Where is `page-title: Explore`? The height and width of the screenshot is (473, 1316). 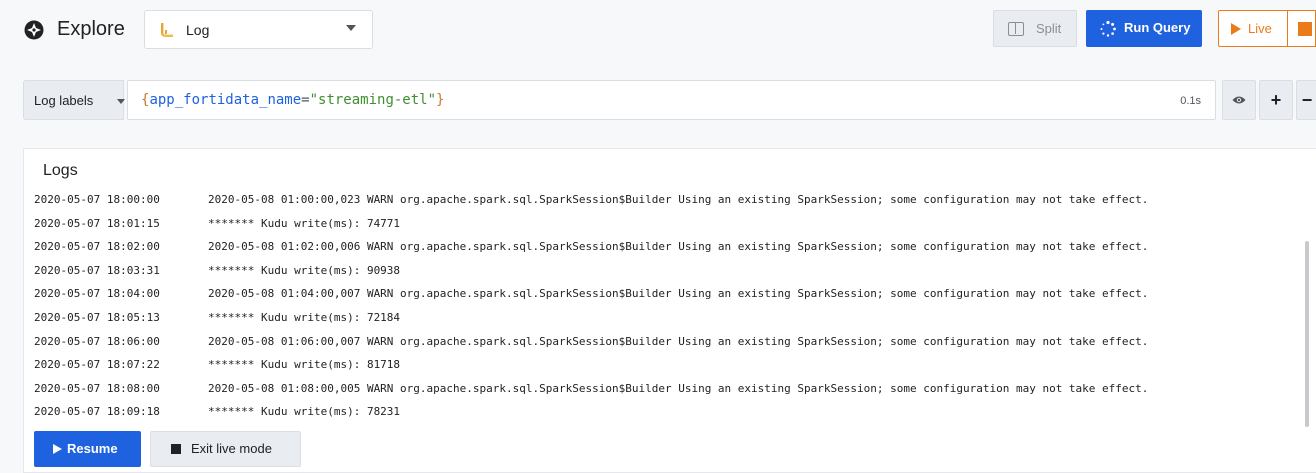
page-title: Explore is located at coordinates (91, 29).